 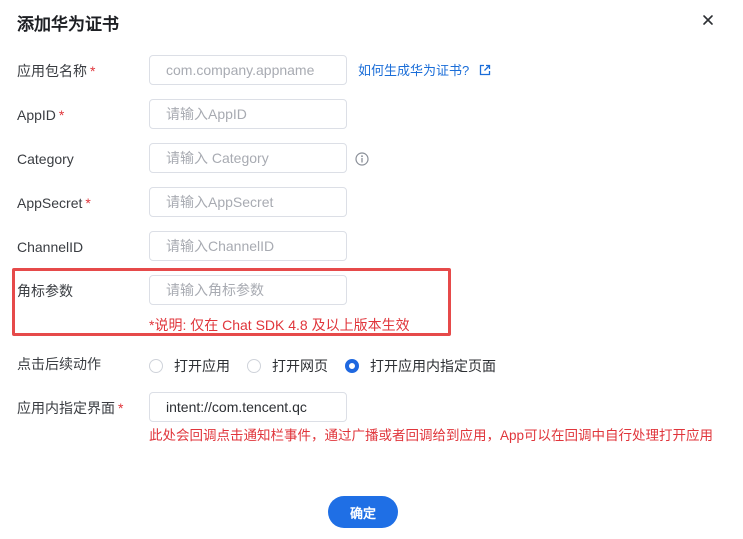 I want to click on how-to-generate-certificate-link: 如何生成华为证书?, so click(x=424, y=71).